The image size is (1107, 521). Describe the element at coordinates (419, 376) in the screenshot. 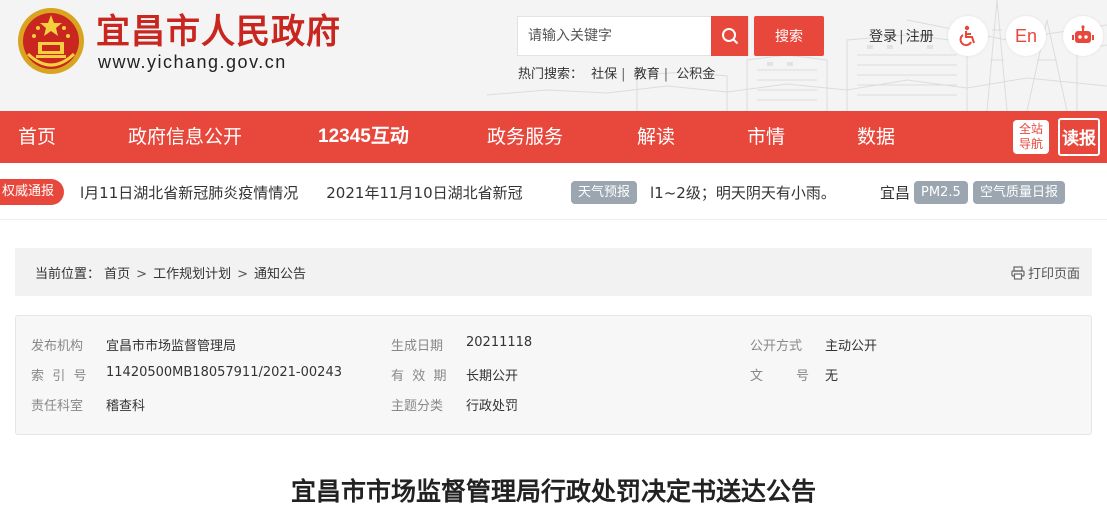

I see `valid-label: 有 效 期` at that location.